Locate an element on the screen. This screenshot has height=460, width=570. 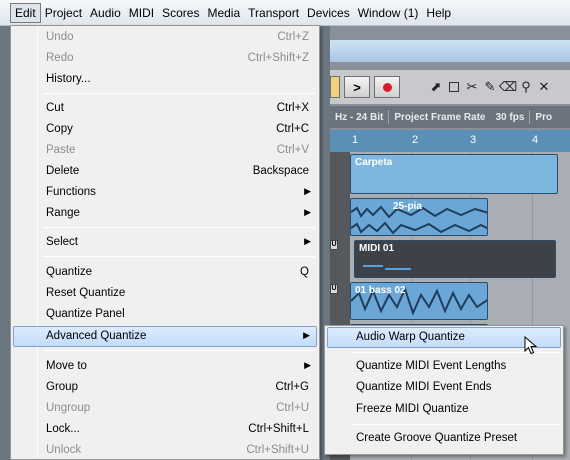
menu-item-paste: Paste Ctrl+V is located at coordinates (165, 150).